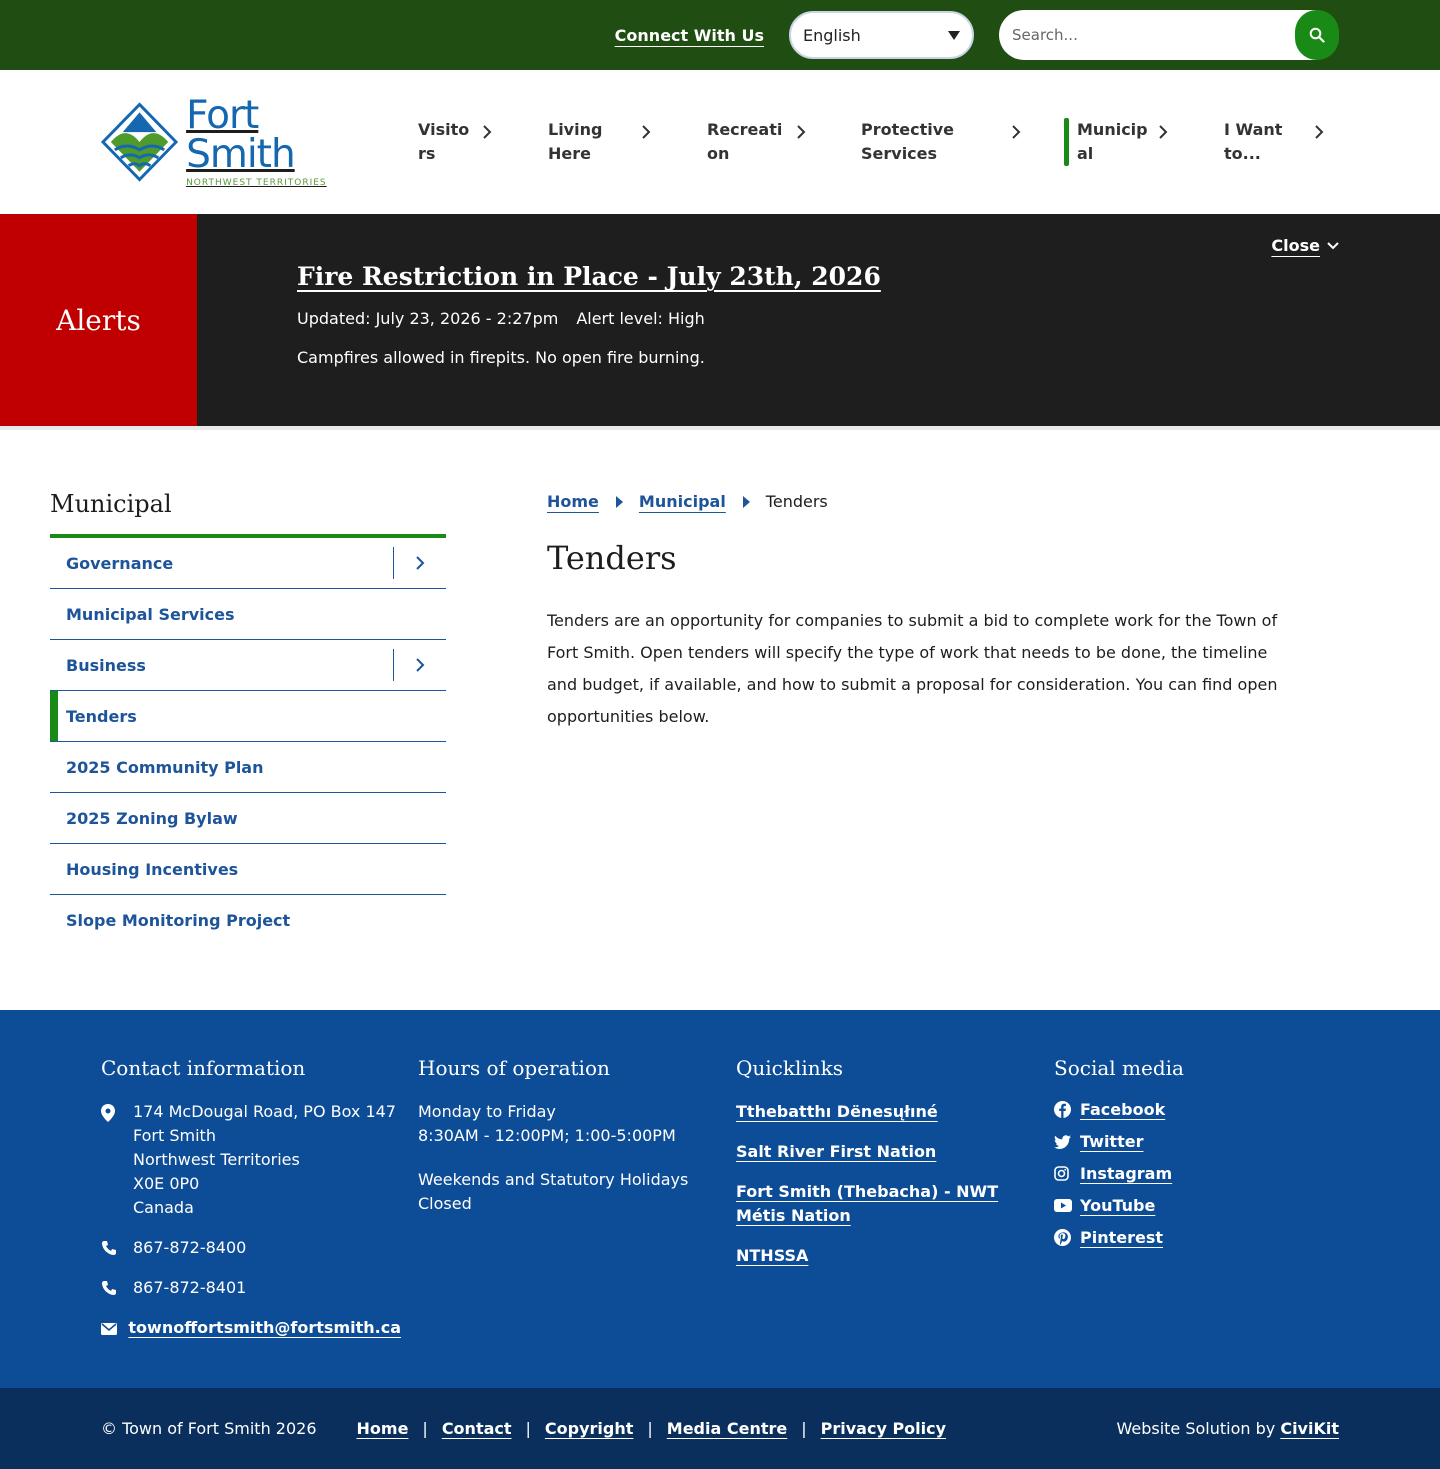 Image resolution: width=1440 pixels, height=1469 pixels. Describe the element at coordinates (101, 716) in the screenshot. I see `sidebar-item-label: Tenders` at that location.